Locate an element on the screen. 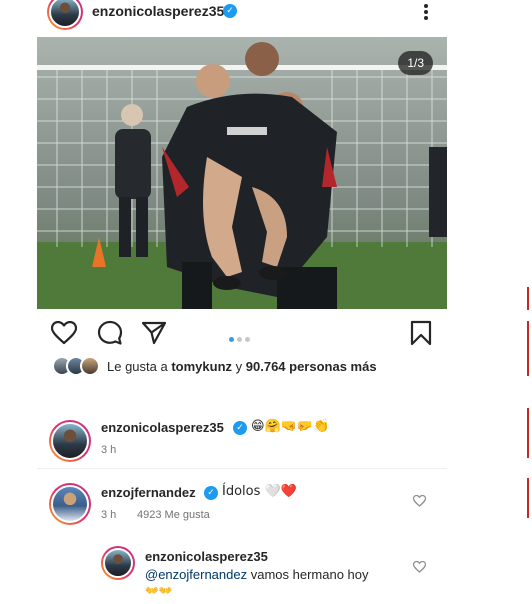 This screenshot has height=604, width=532. divider is located at coordinates (242, 468).